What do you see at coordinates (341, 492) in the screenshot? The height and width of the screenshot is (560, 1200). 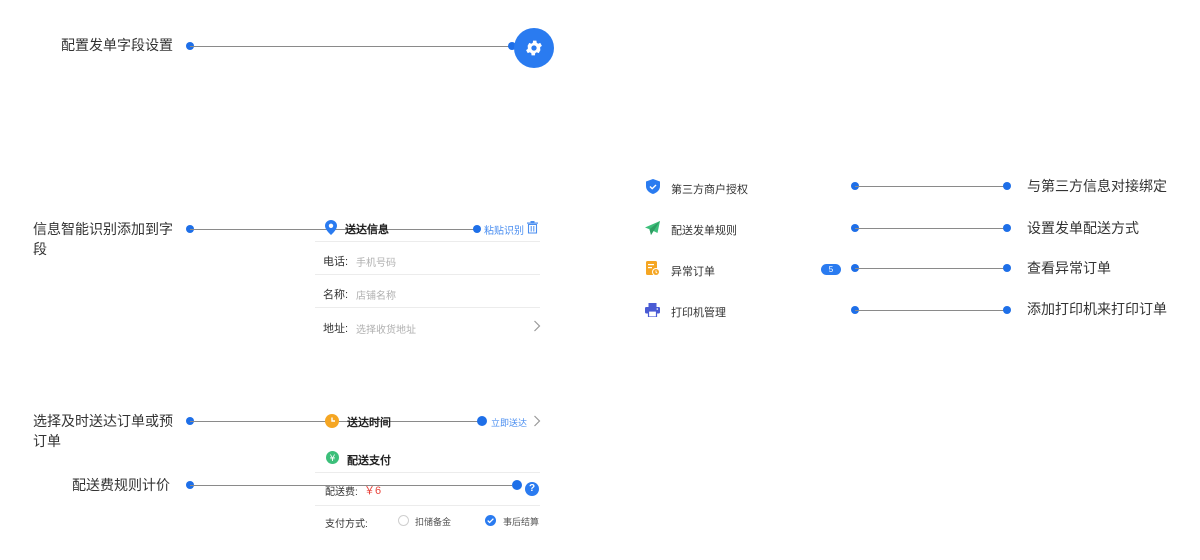 I see `fee-label: 配送费:` at bounding box center [341, 492].